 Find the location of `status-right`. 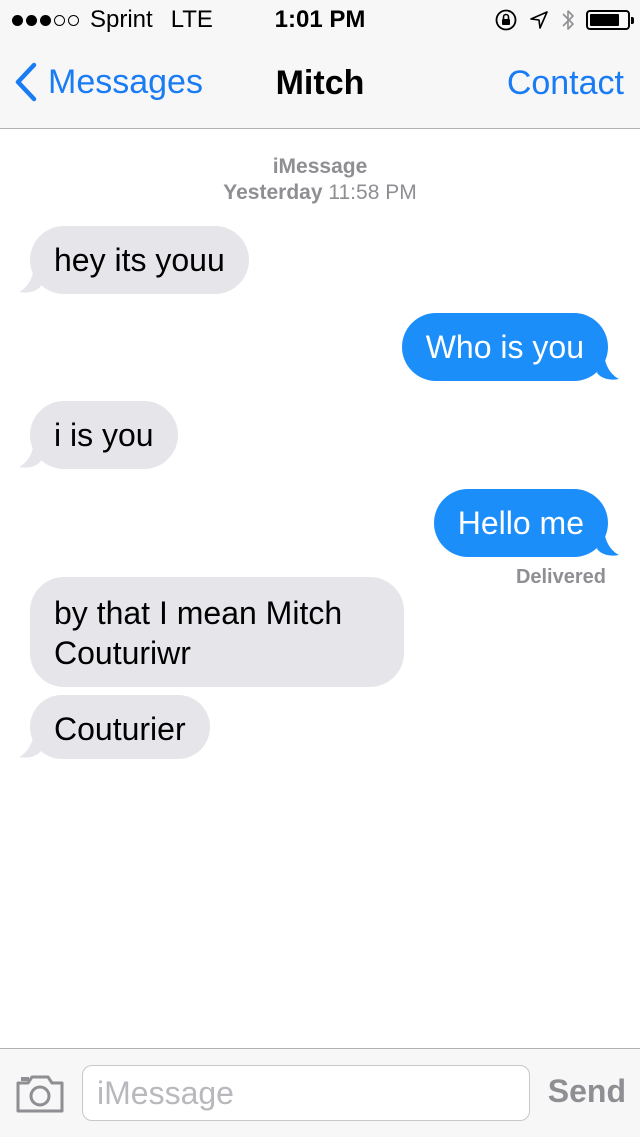

status-right is located at coordinates (564, 20).